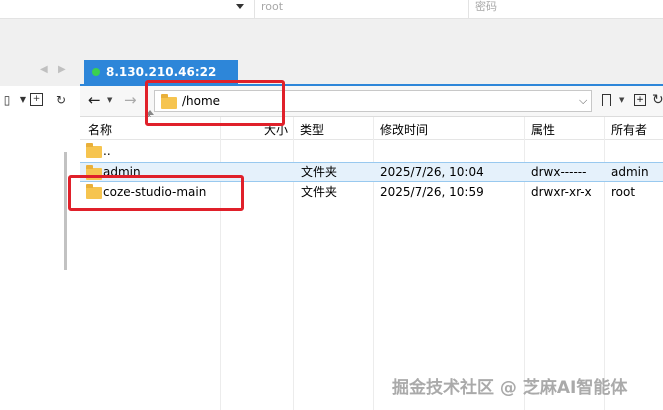 The height and width of the screenshot is (410, 663). I want to click on local-scrollbar, so click(65, 211).